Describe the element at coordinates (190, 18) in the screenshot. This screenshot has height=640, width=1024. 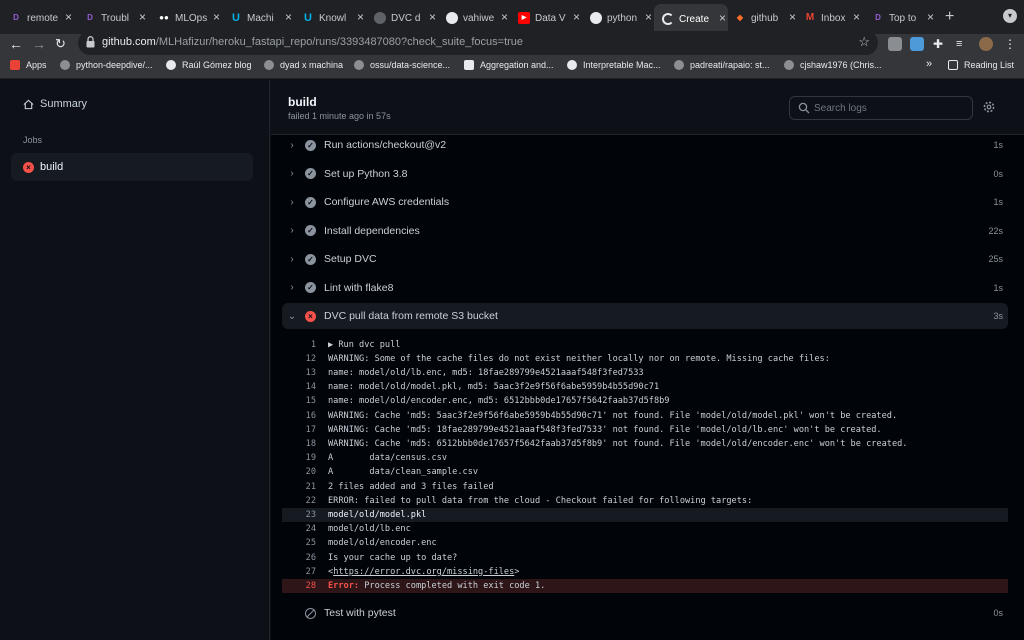
I see `tab-mlops: ●● MLOps ×` at that location.